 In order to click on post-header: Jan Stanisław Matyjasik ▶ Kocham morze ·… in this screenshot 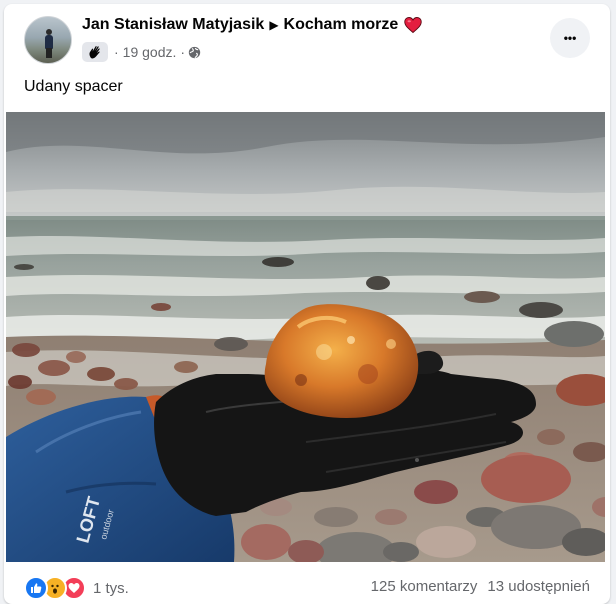, I will do `click(307, 39)`.